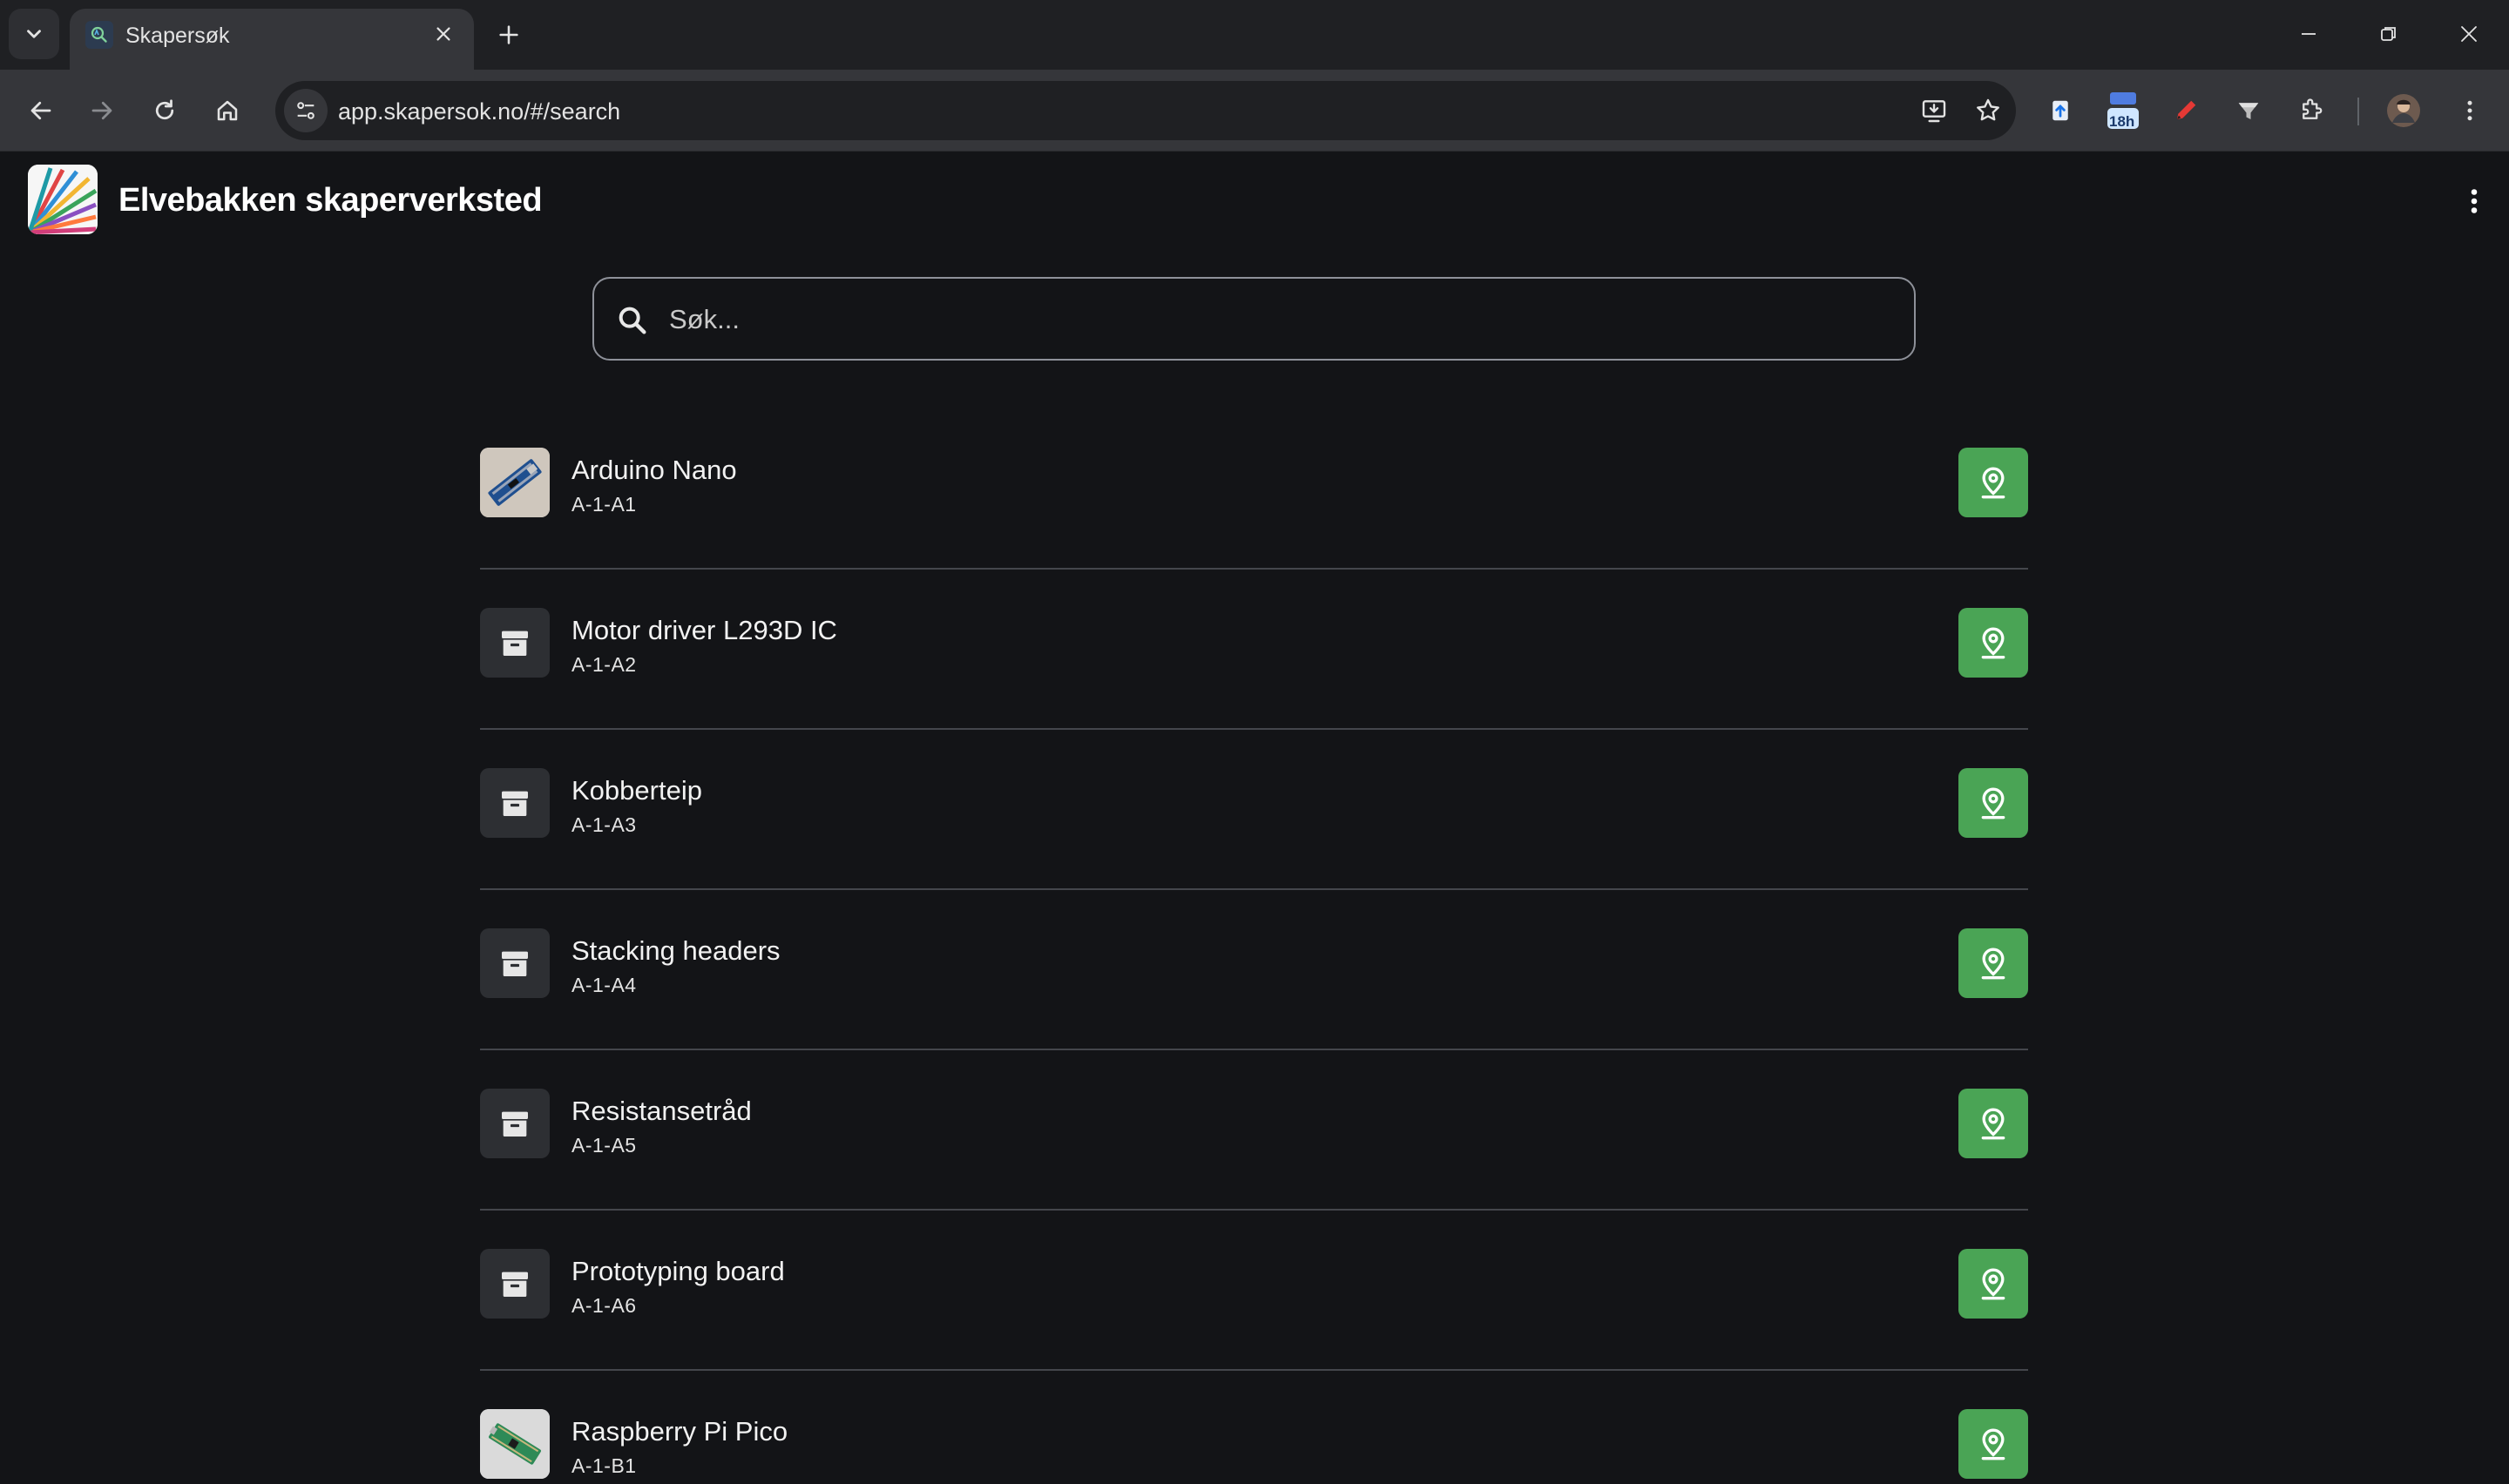  What do you see at coordinates (515, 1444) in the screenshot?
I see `raspberry-pi-pico-photo-icon` at bounding box center [515, 1444].